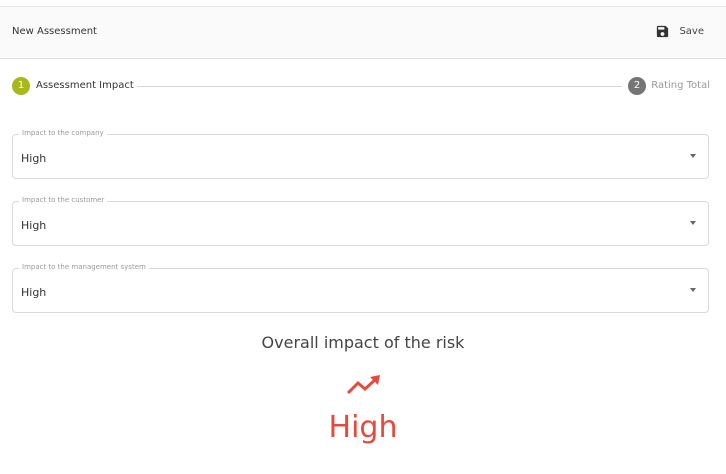 The image size is (726, 474). I want to click on save-button-label: Save, so click(691, 31).